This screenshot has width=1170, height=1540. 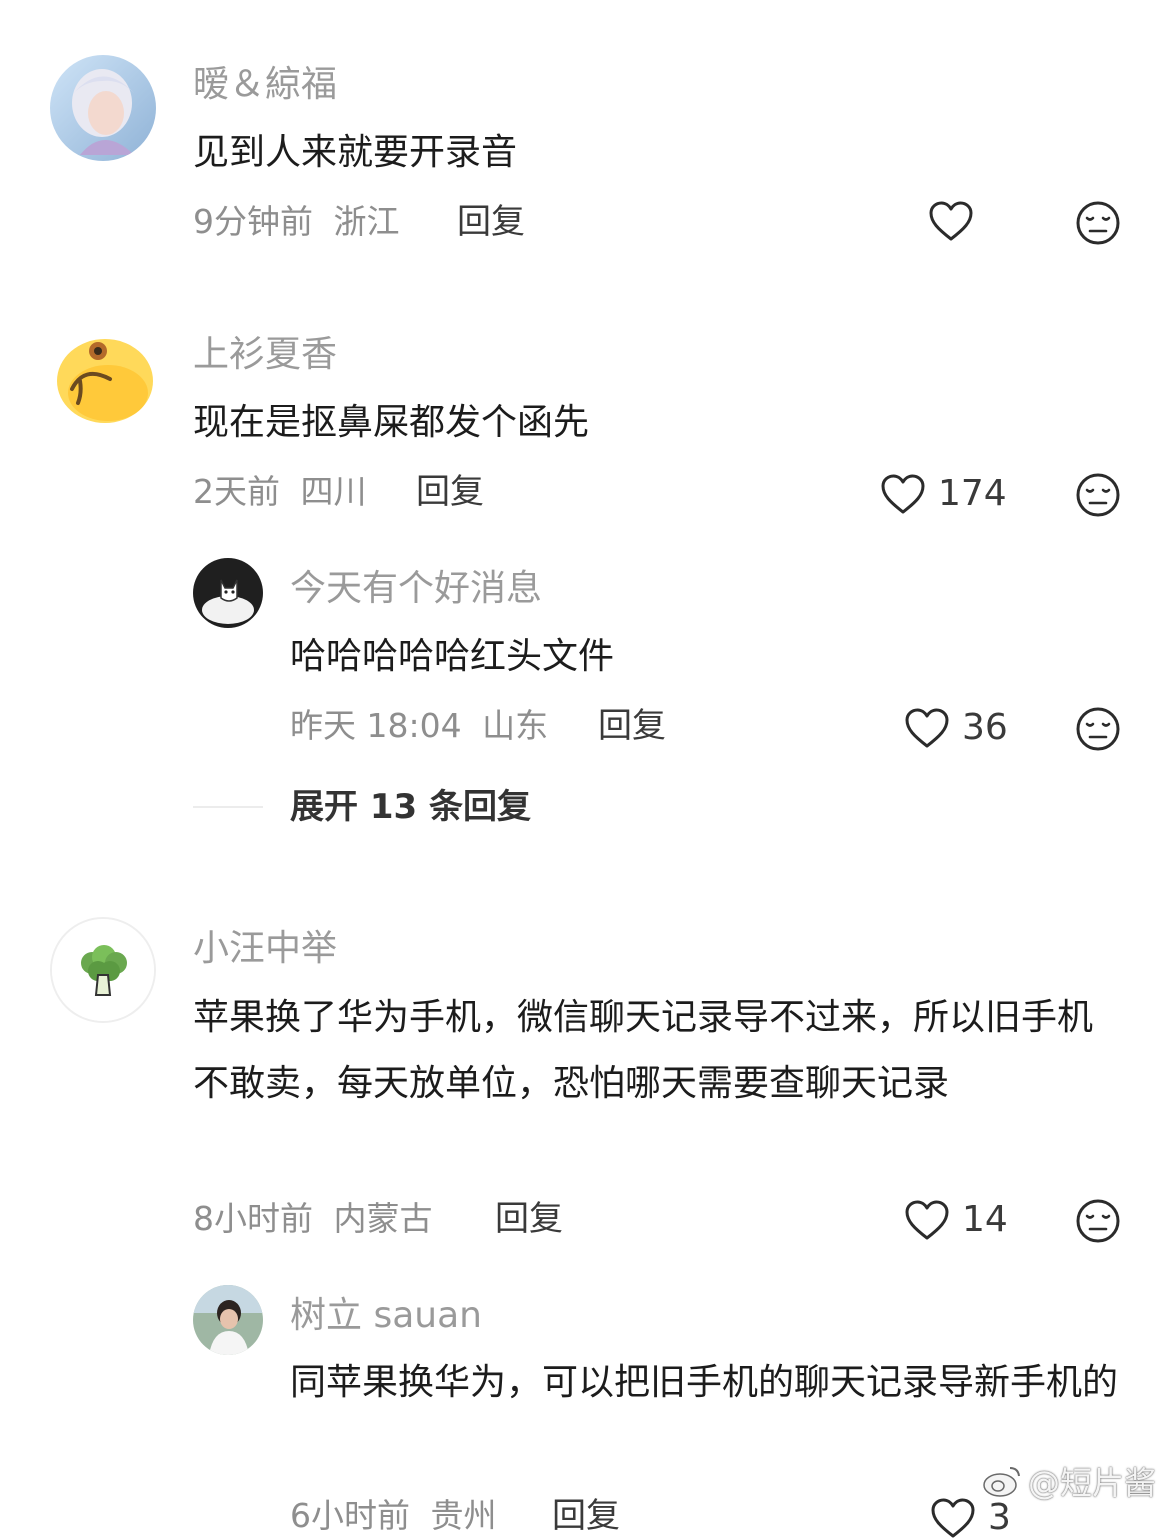 I want to click on like-button: 174, so click(x=943, y=494).